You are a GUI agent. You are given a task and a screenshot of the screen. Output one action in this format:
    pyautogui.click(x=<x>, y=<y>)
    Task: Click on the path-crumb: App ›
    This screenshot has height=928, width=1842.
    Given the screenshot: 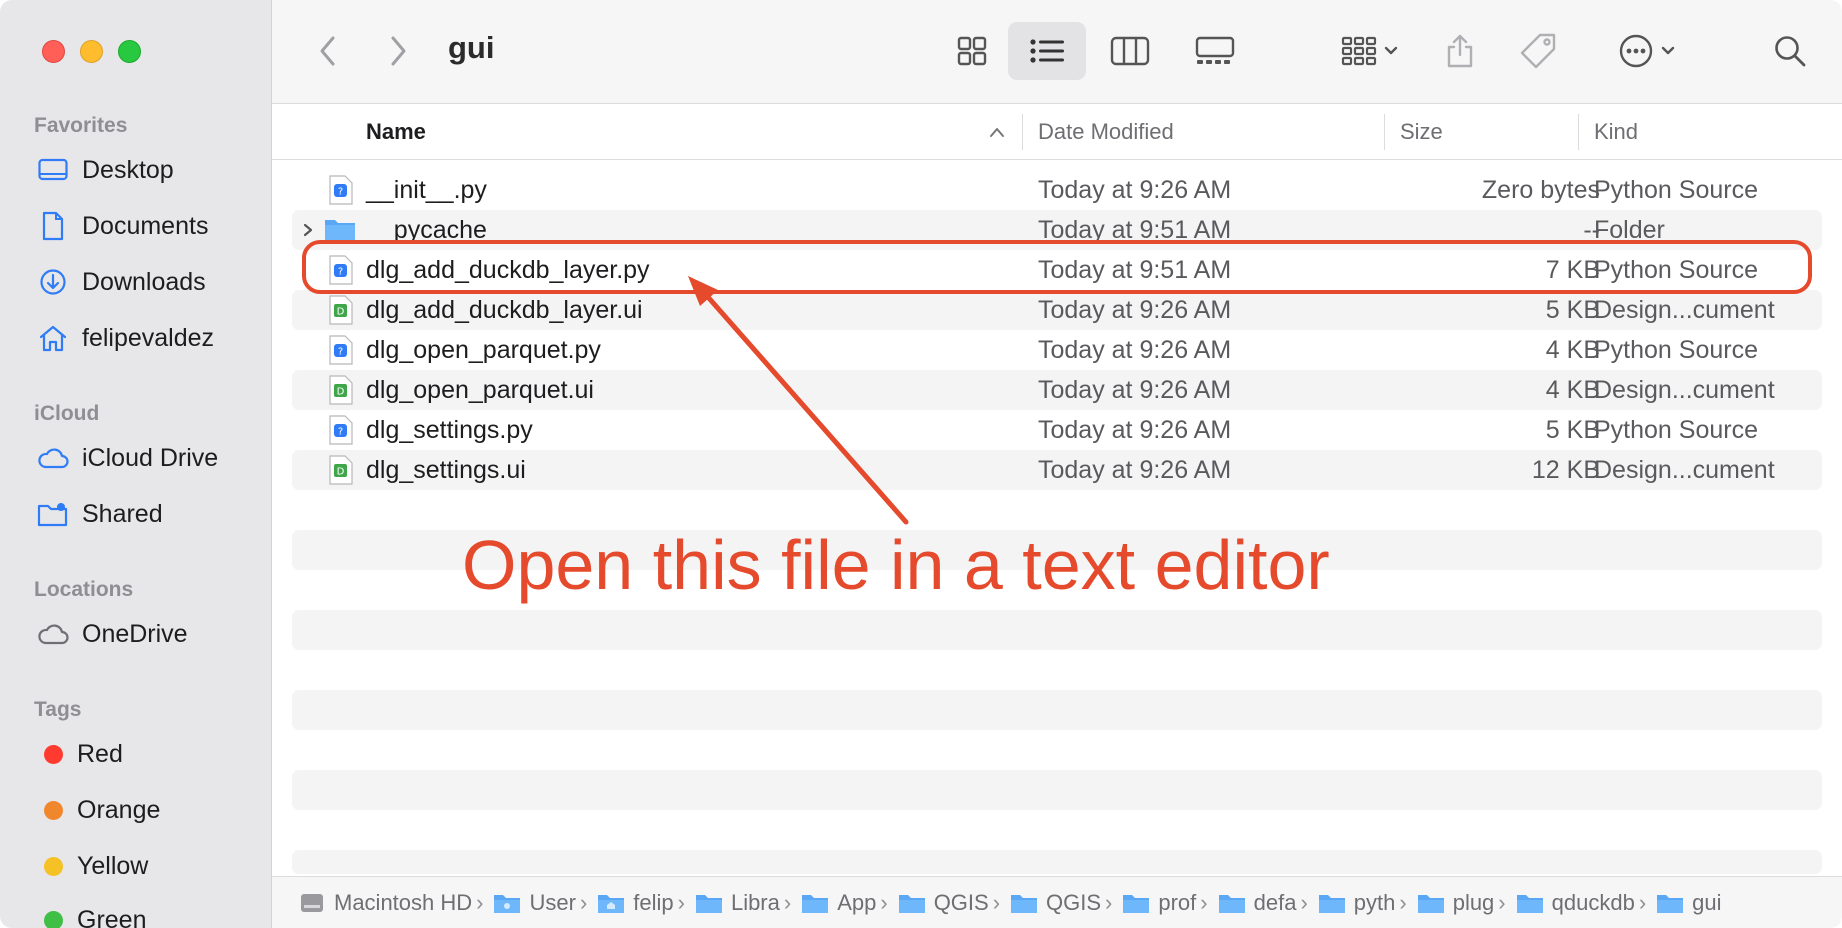 What is the action you would take?
    pyautogui.click(x=847, y=903)
    